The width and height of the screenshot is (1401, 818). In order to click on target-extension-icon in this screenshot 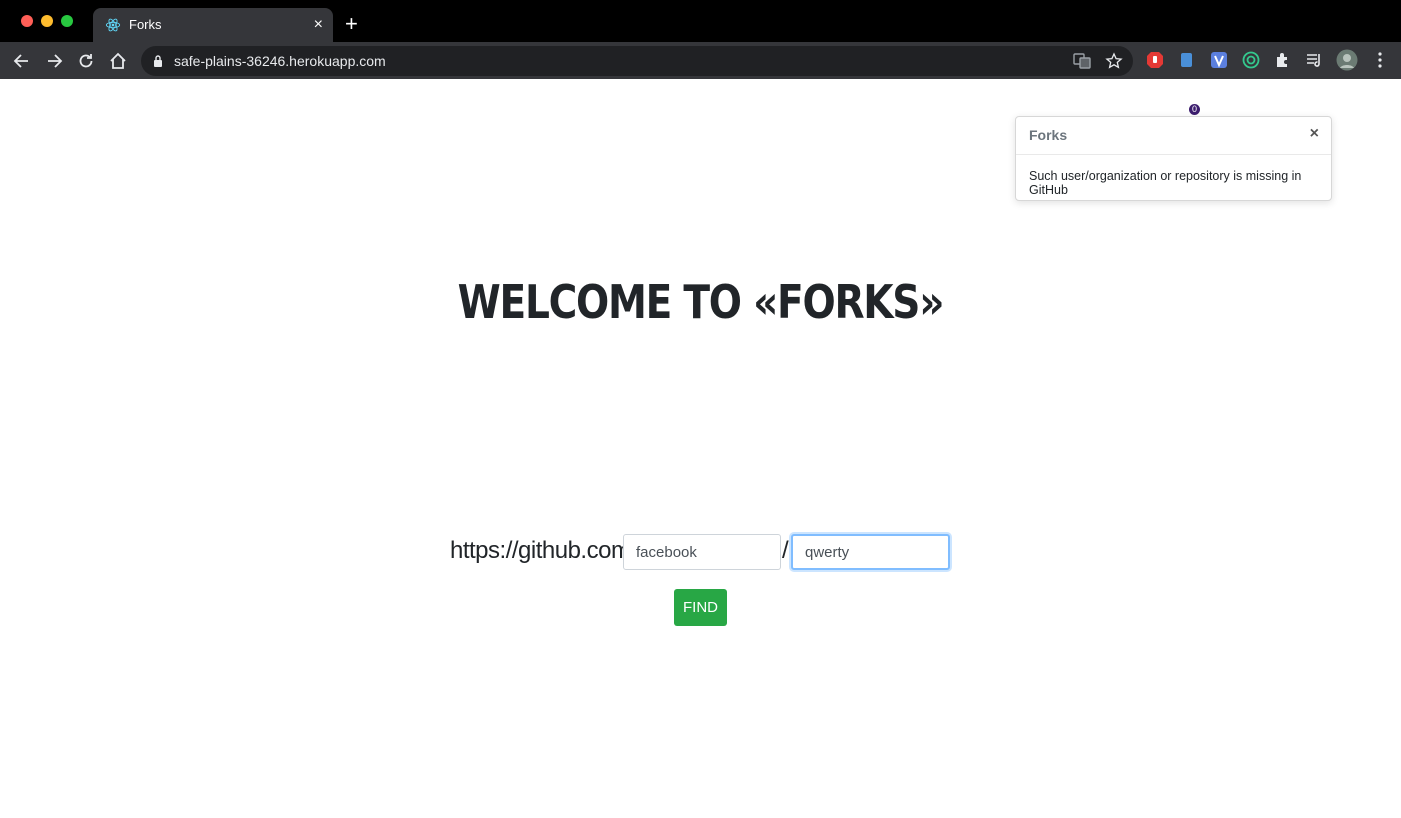, I will do `click(1251, 60)`.